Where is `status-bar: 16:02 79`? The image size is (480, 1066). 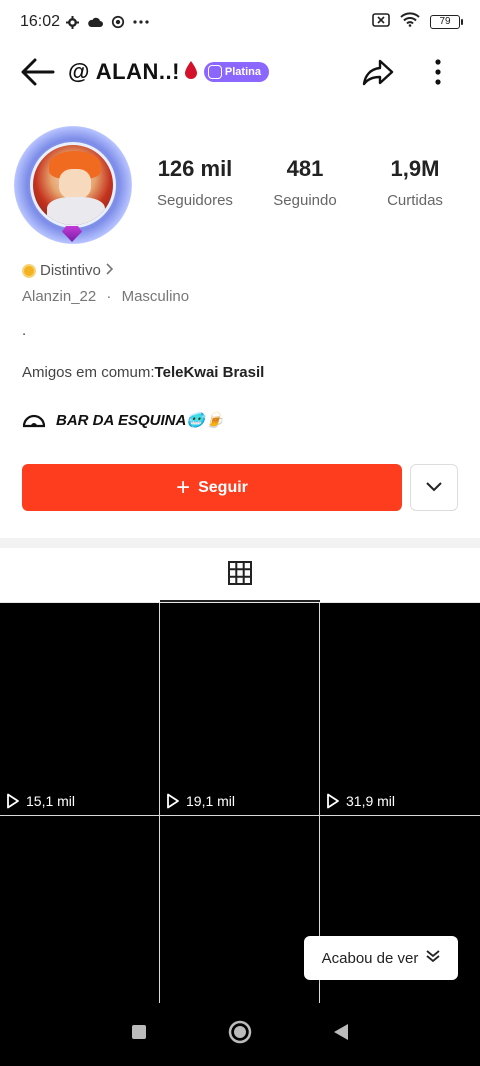 status-bar: 16:02 79 is located at coordinates (240, 22).